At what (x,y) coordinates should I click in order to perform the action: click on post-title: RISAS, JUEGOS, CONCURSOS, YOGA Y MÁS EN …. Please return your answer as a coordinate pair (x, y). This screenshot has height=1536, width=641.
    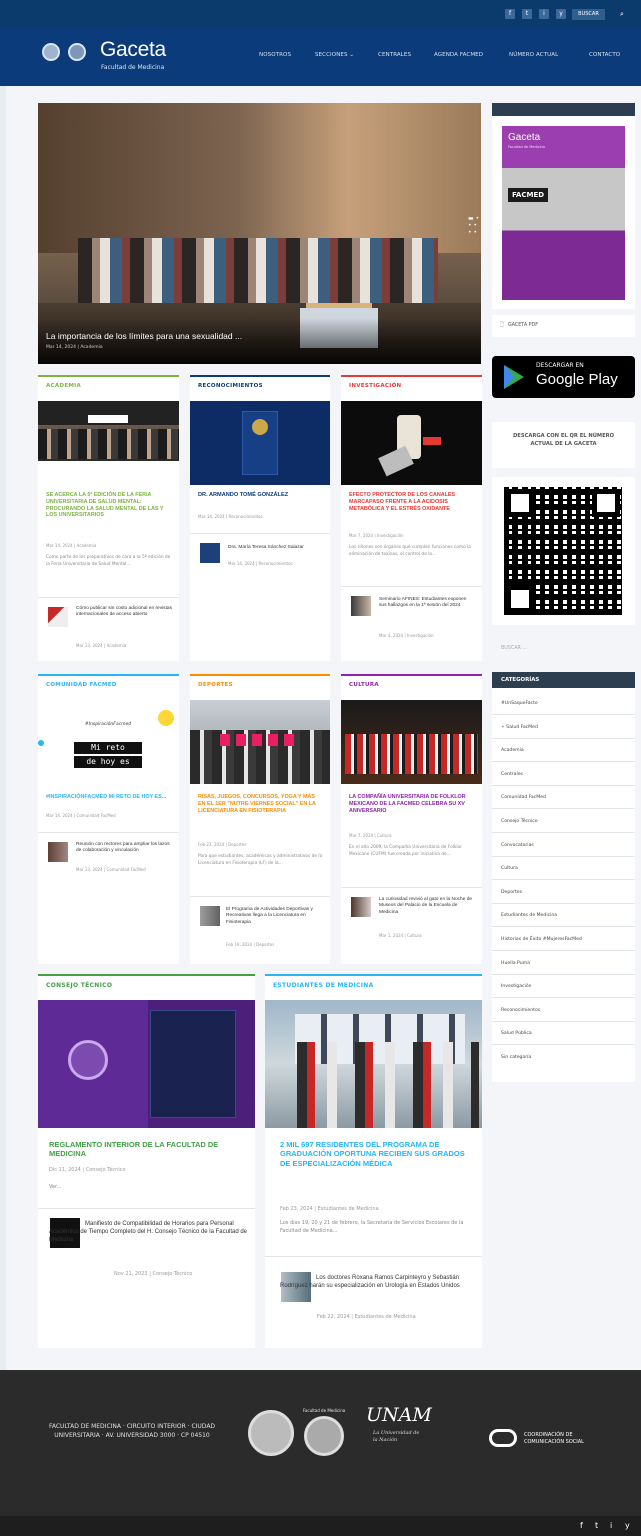
    Looking at the image, I should click on (260, 804).